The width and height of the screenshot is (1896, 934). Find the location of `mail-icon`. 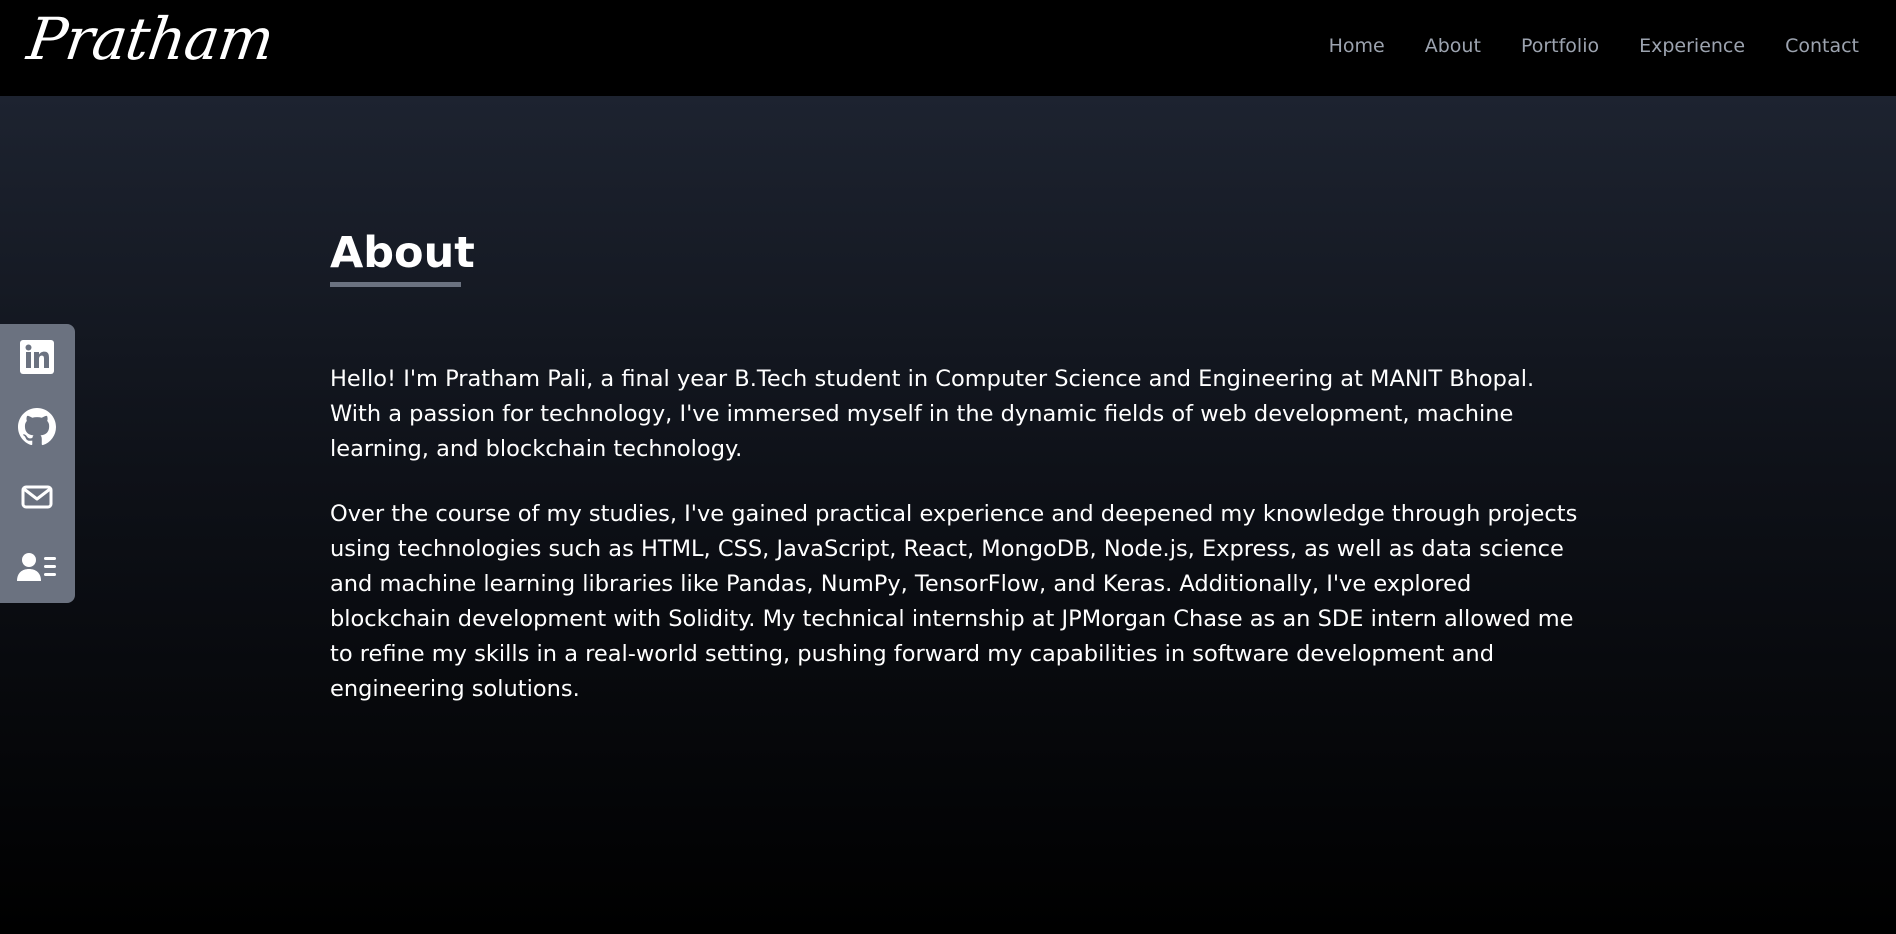

mail-icon is located at coordinates (37, 499).